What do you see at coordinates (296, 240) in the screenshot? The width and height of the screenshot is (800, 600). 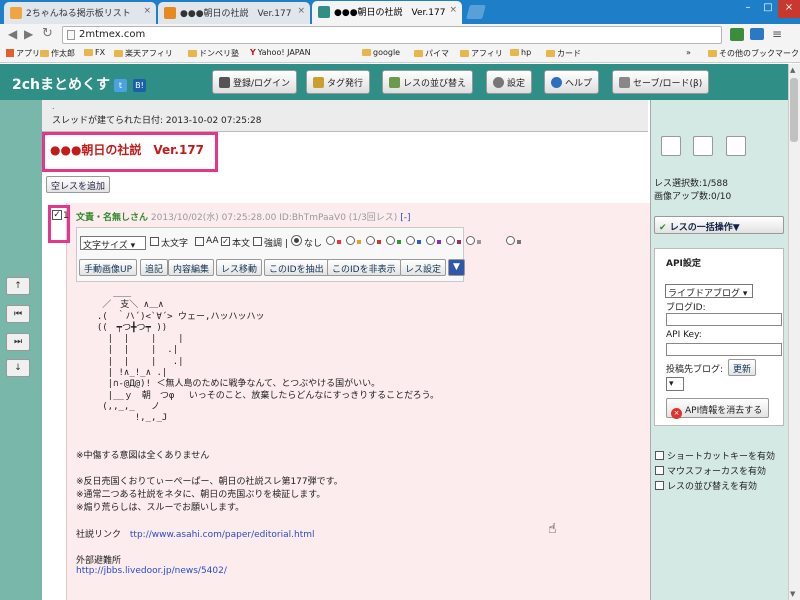 I see `color-radio-none` at bounding box center [296, 240].